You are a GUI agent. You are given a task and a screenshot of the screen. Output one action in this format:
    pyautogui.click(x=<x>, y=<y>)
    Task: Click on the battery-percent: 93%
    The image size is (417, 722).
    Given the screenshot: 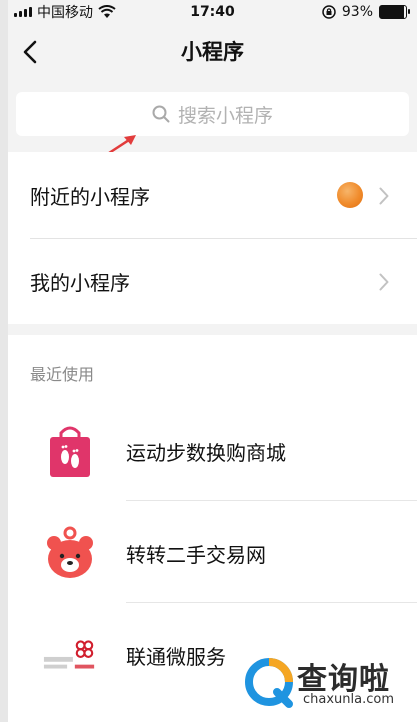 What is the action you would take?
    pyautogui.click(x=357, y=12)
    